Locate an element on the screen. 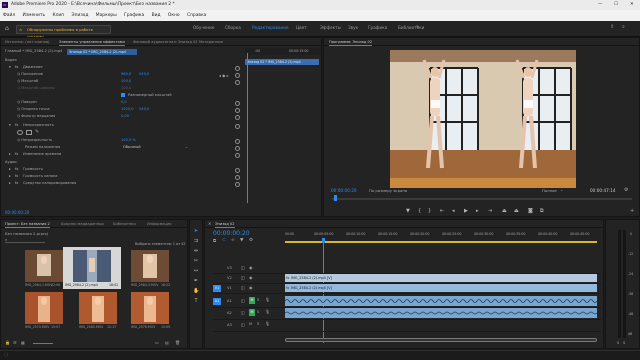  fit-dropdown: По размеру экрана is located at coordinates (388, 190).